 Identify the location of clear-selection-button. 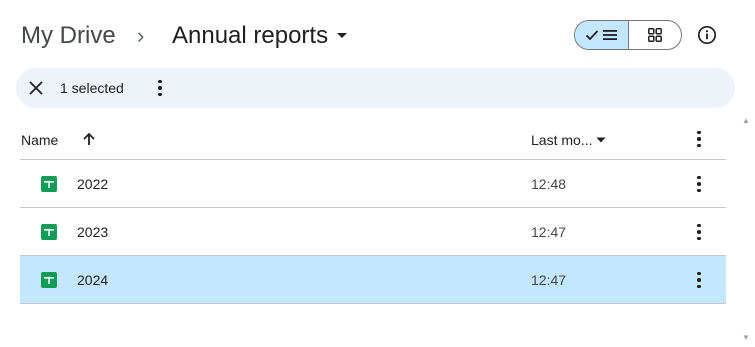
(36, 88).